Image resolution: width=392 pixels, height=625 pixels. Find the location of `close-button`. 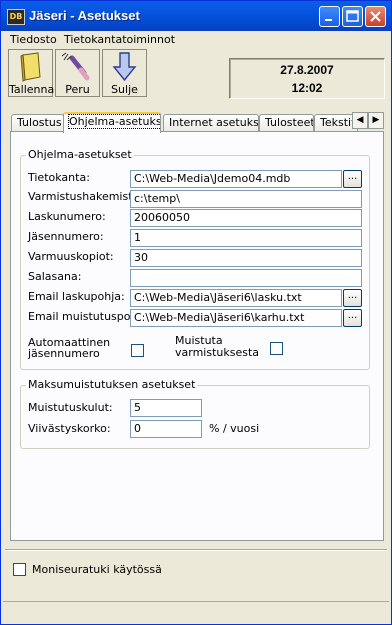

close-button is located at coordinates (375, 16).